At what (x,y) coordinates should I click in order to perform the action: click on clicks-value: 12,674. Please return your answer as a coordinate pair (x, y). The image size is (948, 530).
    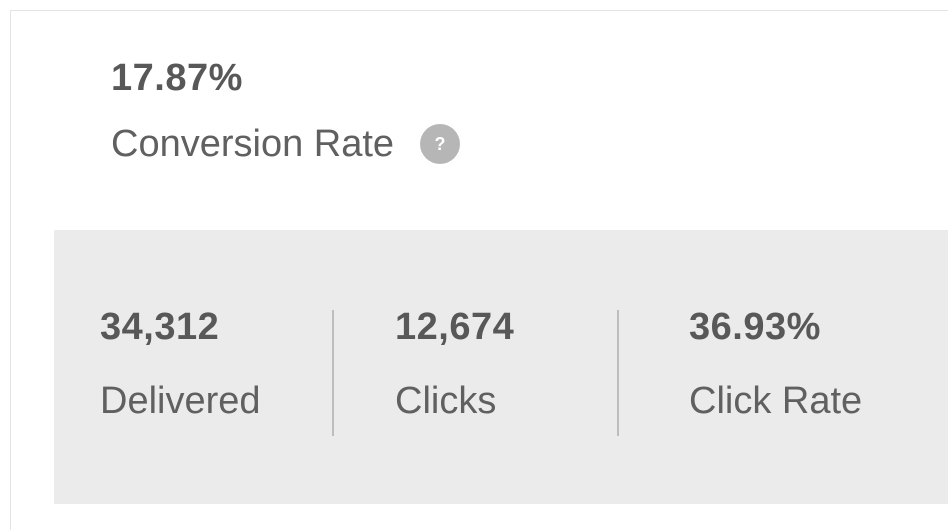
    Looking at the image, I should click on (455, 327).